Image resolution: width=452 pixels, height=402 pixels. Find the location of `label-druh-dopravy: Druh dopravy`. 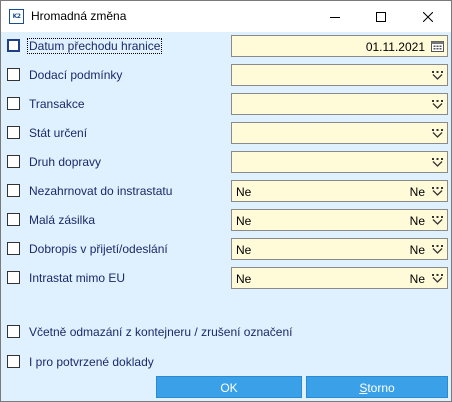

label-druh-dopravy: Druh dopravy is located at coordinates (65, 162).